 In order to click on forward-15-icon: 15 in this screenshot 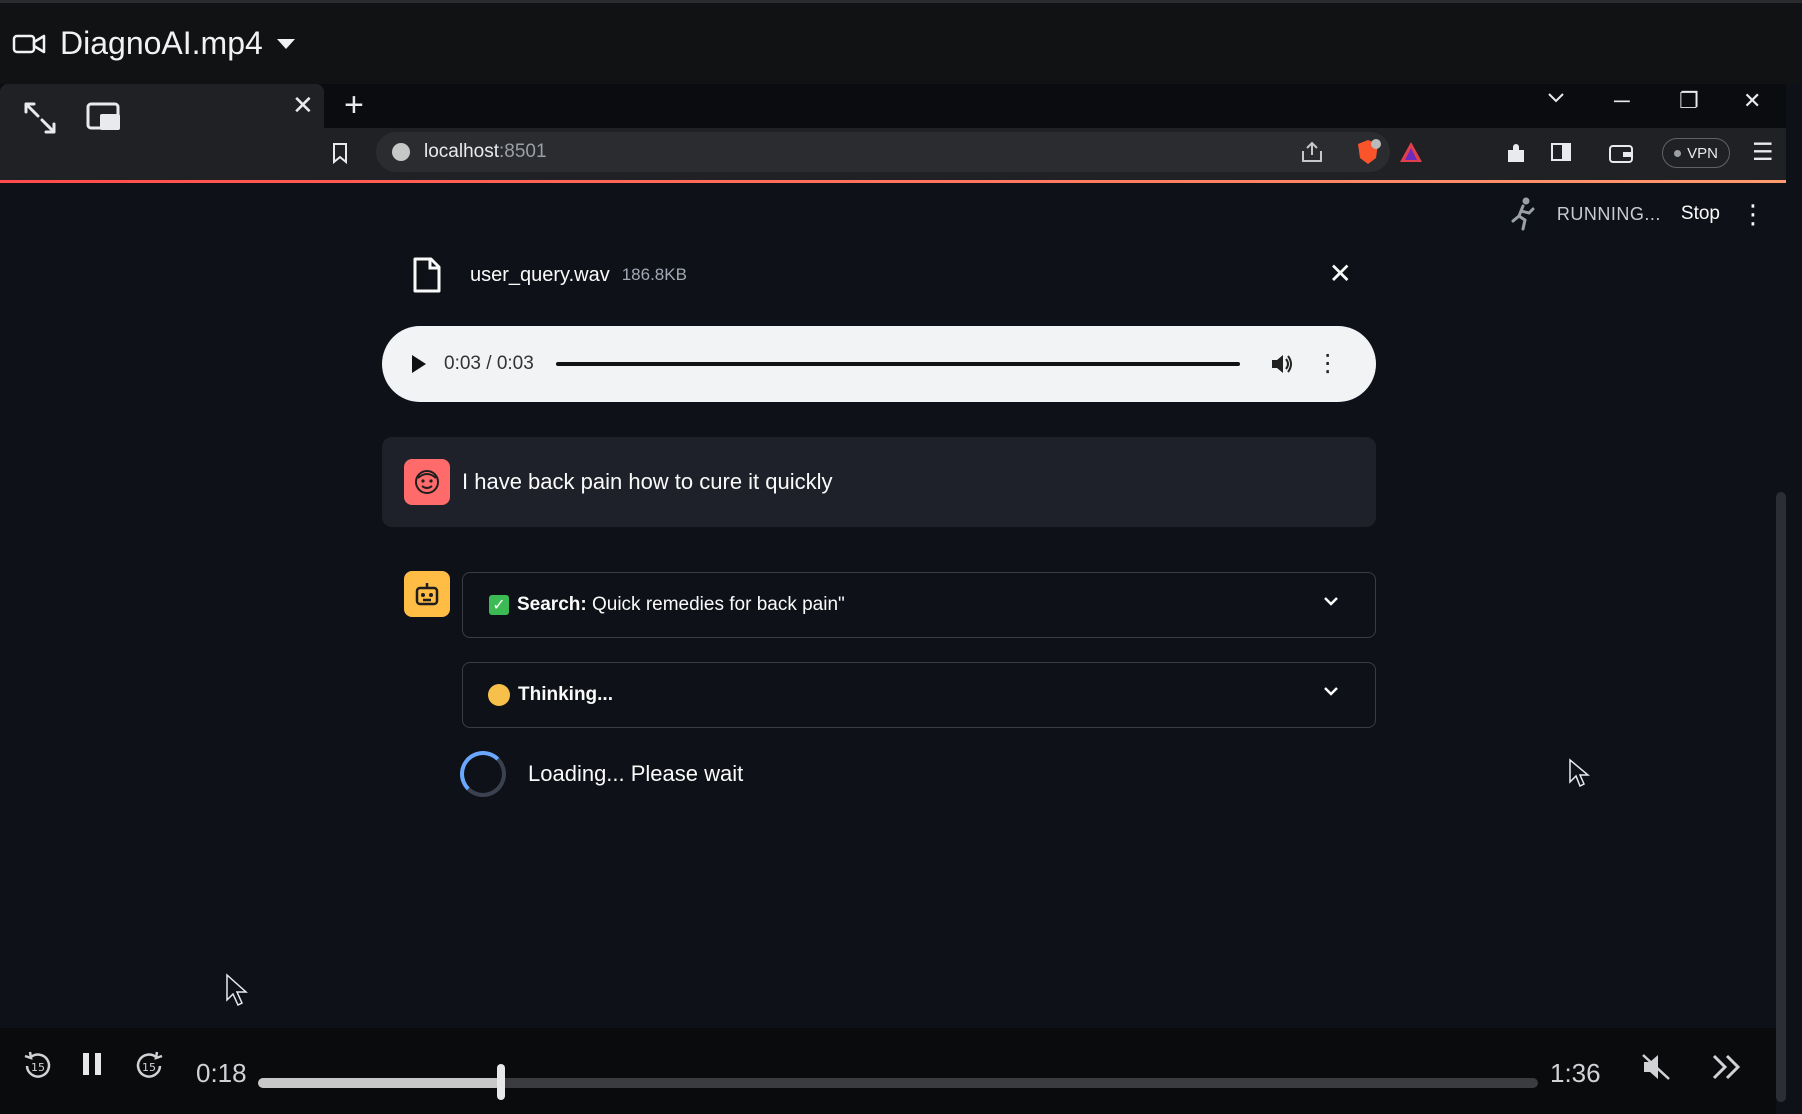, I will do `click(149, 1066)`.